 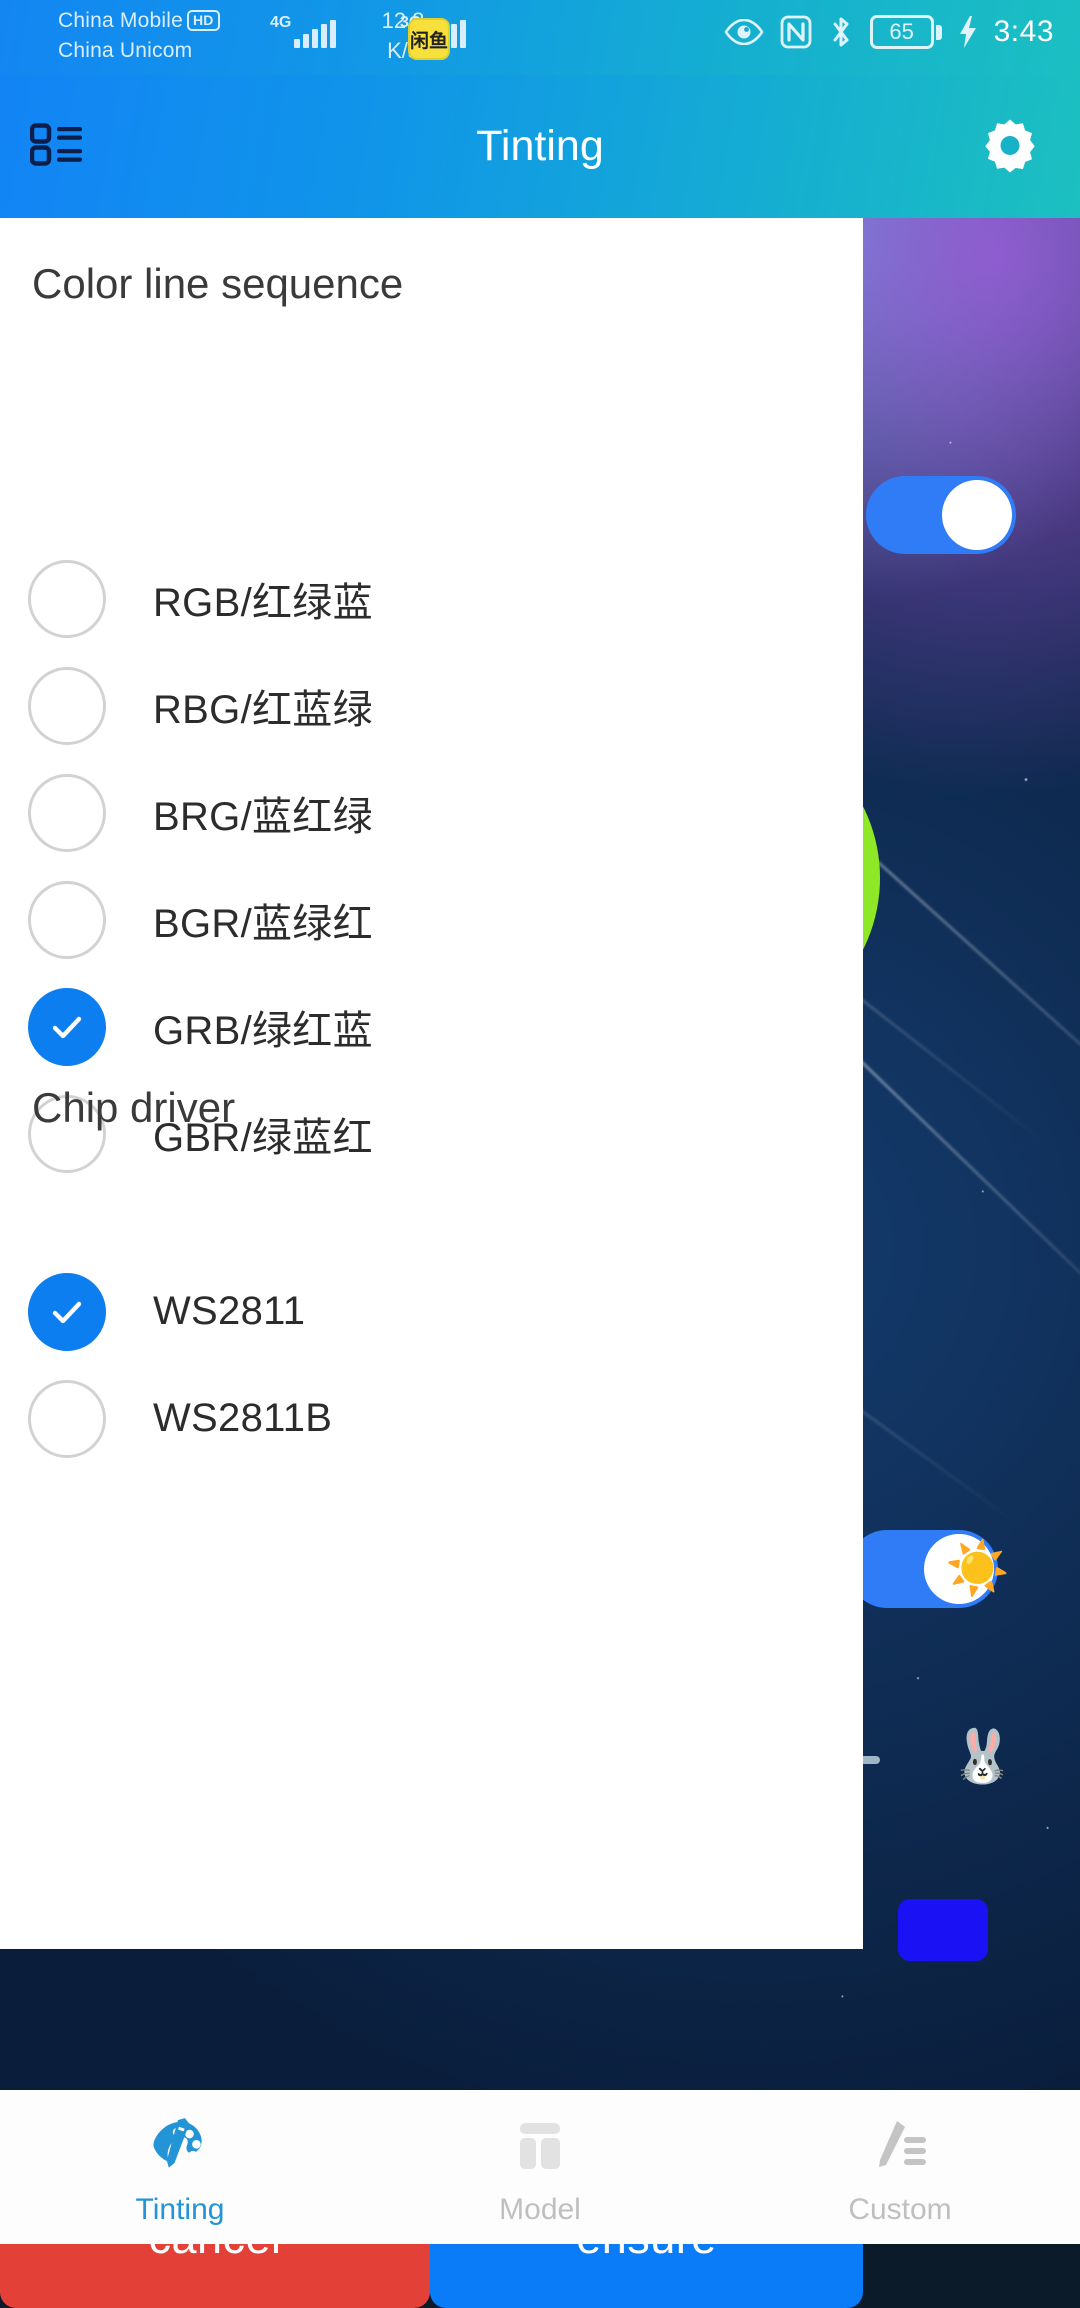 I want to click on hd-badge: HD, so click(x=203, y=20).